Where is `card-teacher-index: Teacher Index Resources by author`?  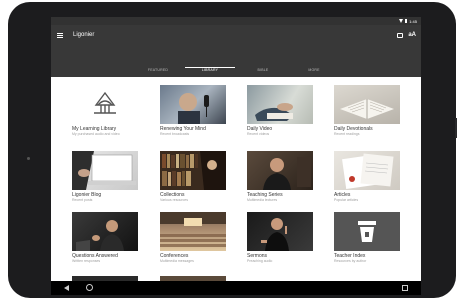 card-teacher-index: Teacher Index Resources by author is located at coordinates (367, 237).